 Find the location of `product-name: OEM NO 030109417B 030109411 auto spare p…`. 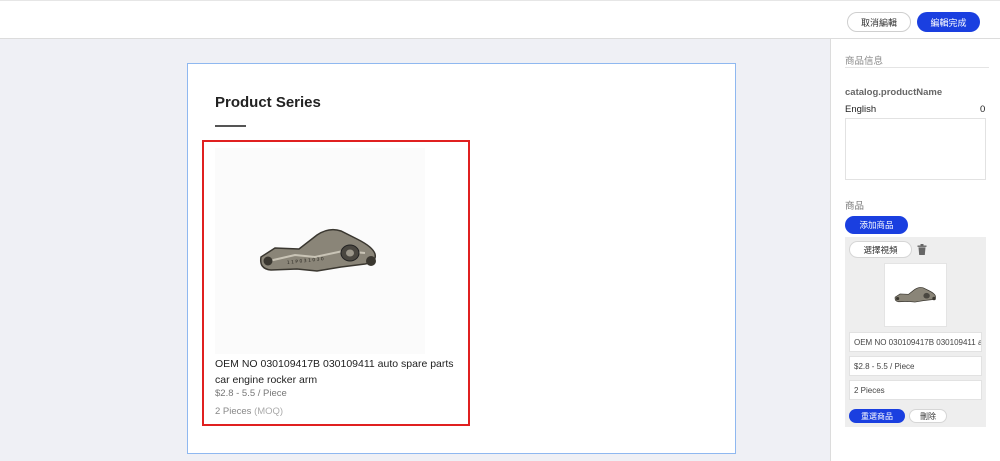

product-name: OEM NO 030109417B 030109411 auto spare p… is located at coordinates (334, 372).